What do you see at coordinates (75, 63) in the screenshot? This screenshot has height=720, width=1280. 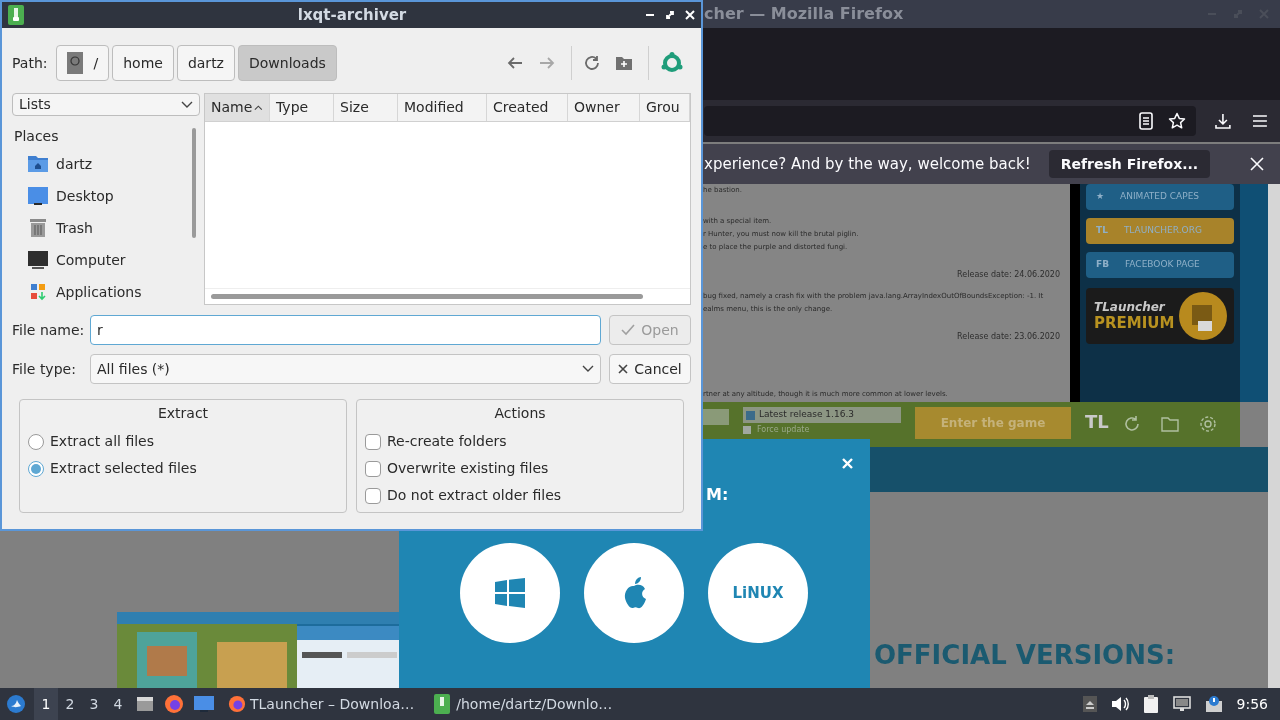 I see `drive-icon` at bounding box center [75, 63].